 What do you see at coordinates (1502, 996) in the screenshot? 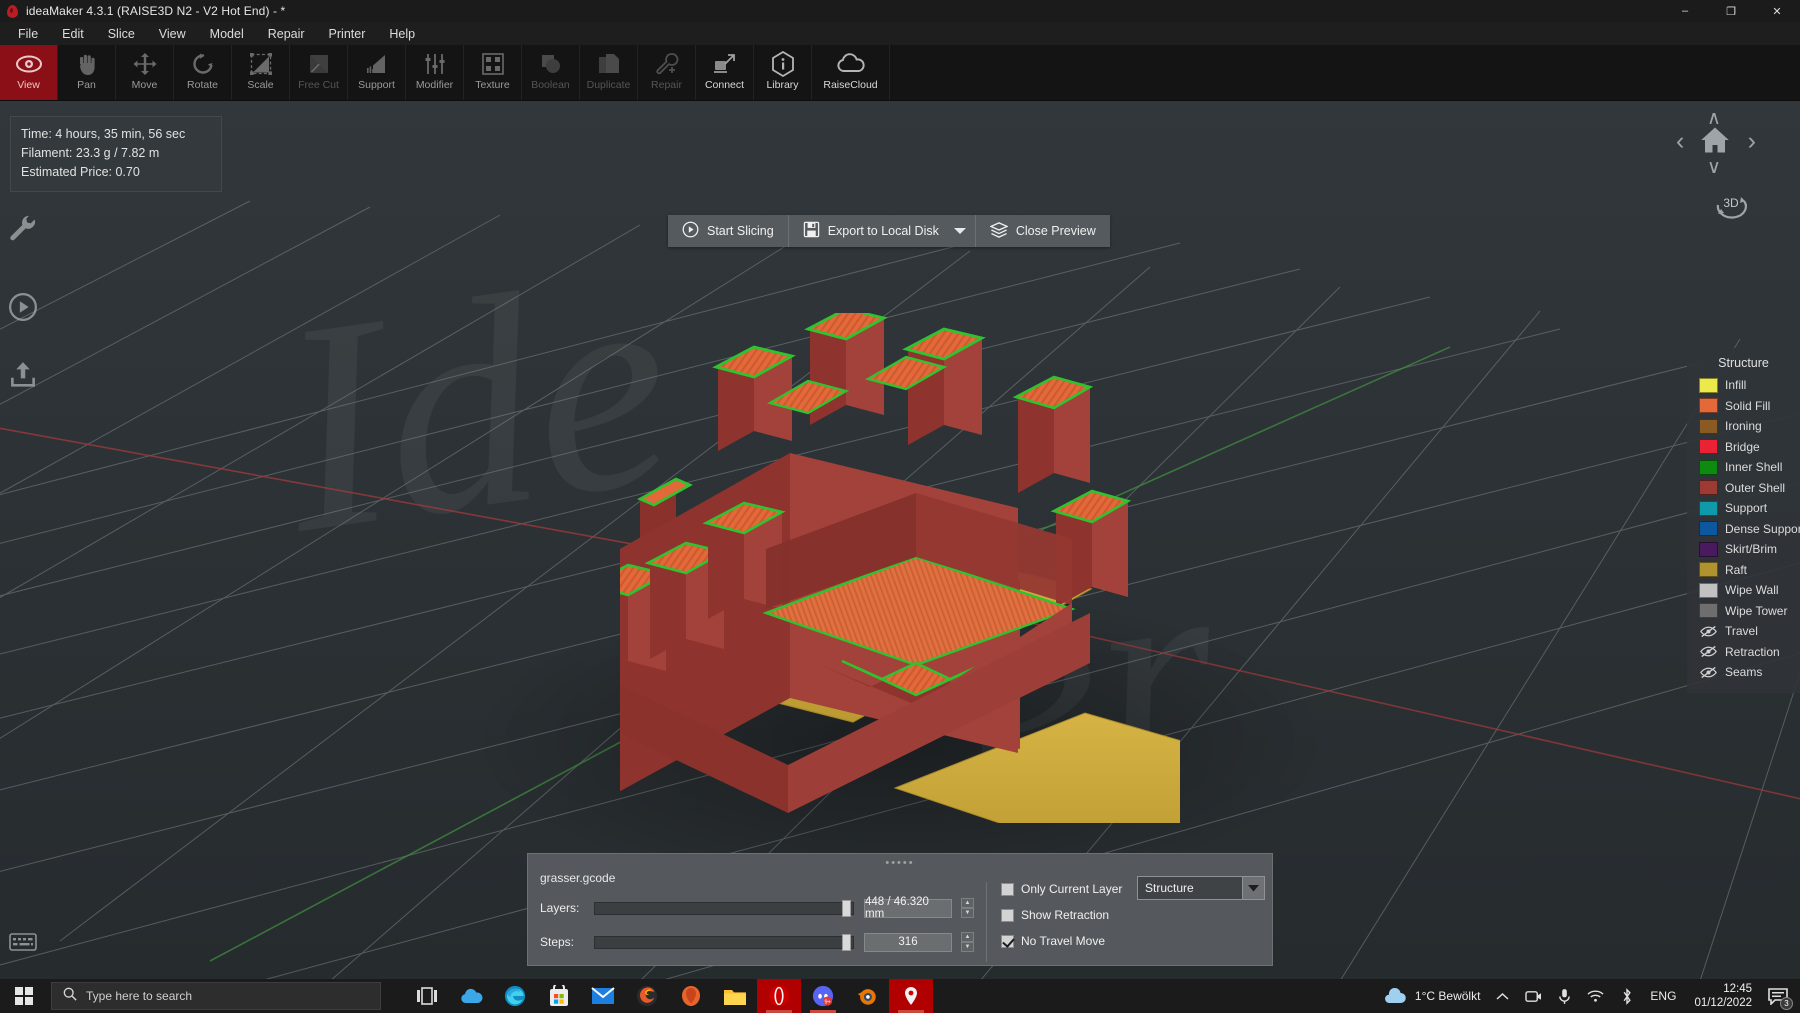
I see `show-hidden-icons-button` at bounding box center [1502, 996].